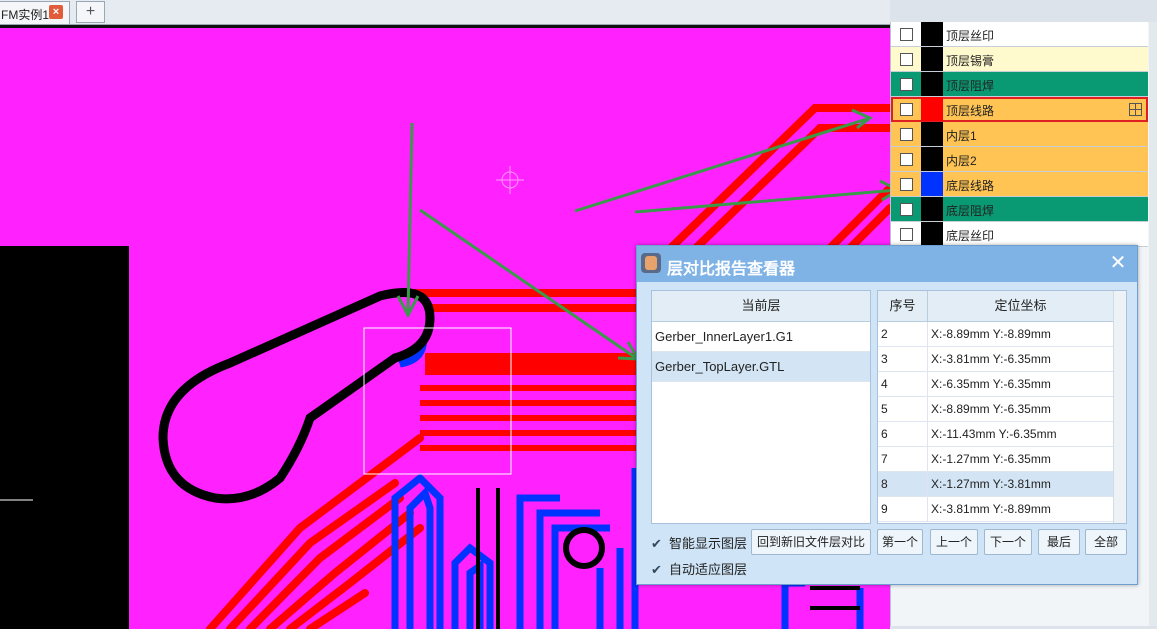 This screenshot has width=1157, height=629. I want to click on auto-fit-label: 自动适应图层, so click(708, 569).